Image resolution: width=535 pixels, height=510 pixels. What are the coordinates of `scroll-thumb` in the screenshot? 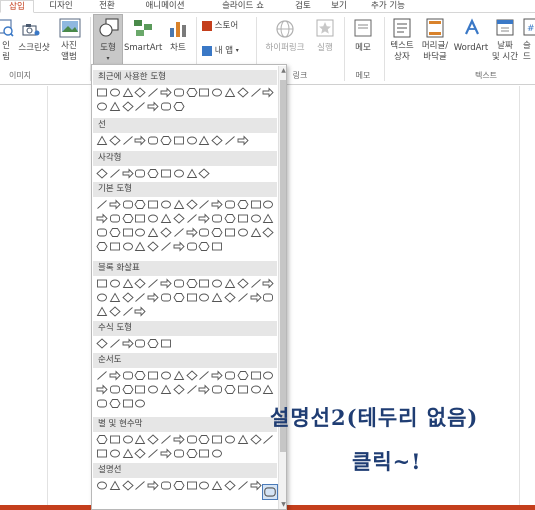 It's located at (283, 266).